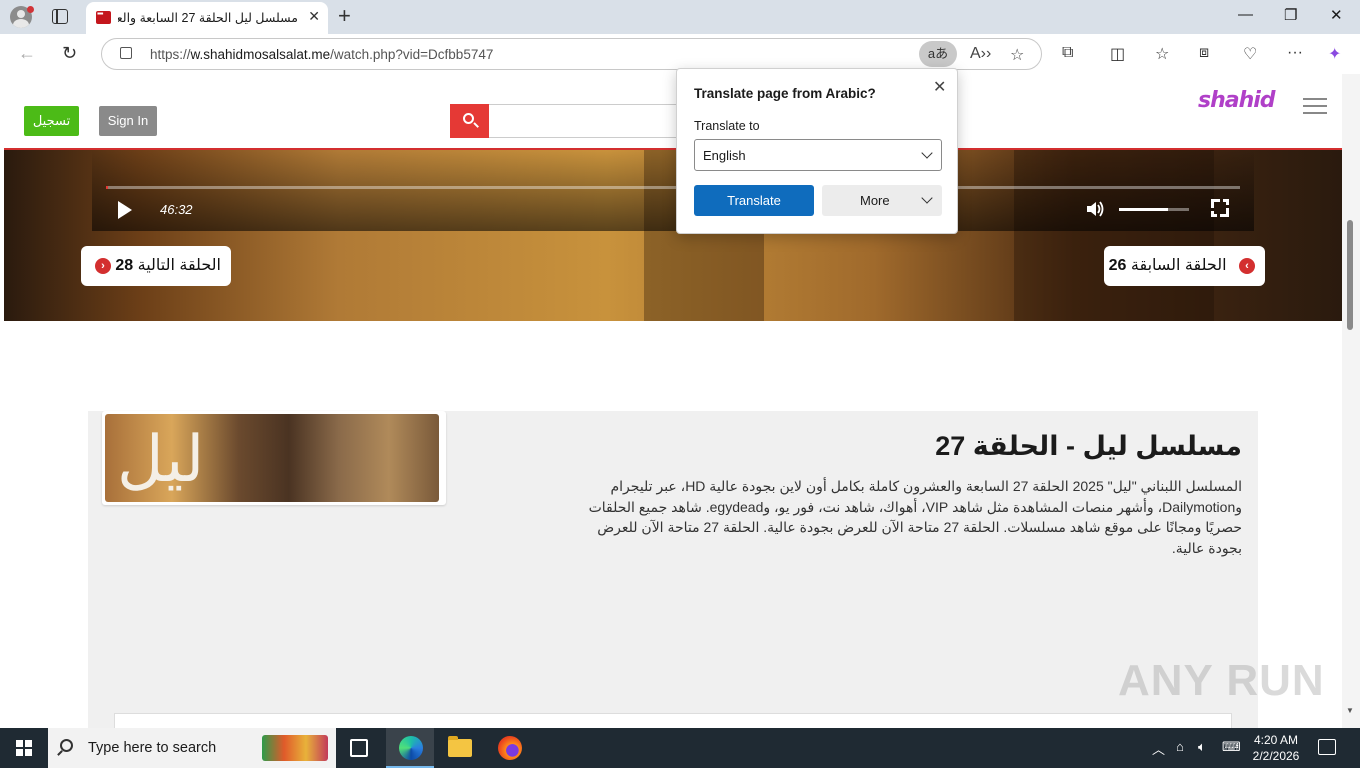  I want to click on translate-button: Translate, so click(754, 200).